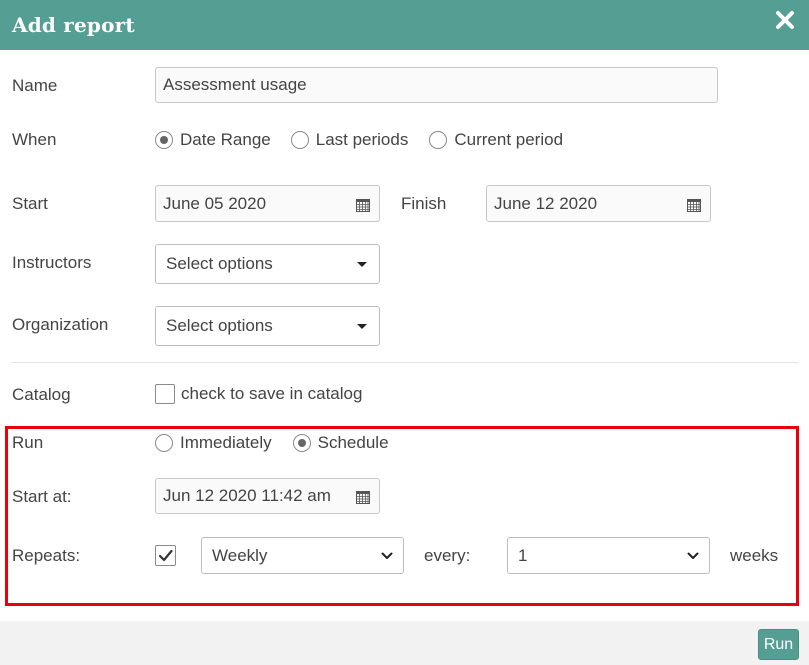 This screenshot has width=809, height=665. Describe the element at coordinates (240, 555) in the screenshot. I see `repeats-frequency-value: Weekly` at that location.